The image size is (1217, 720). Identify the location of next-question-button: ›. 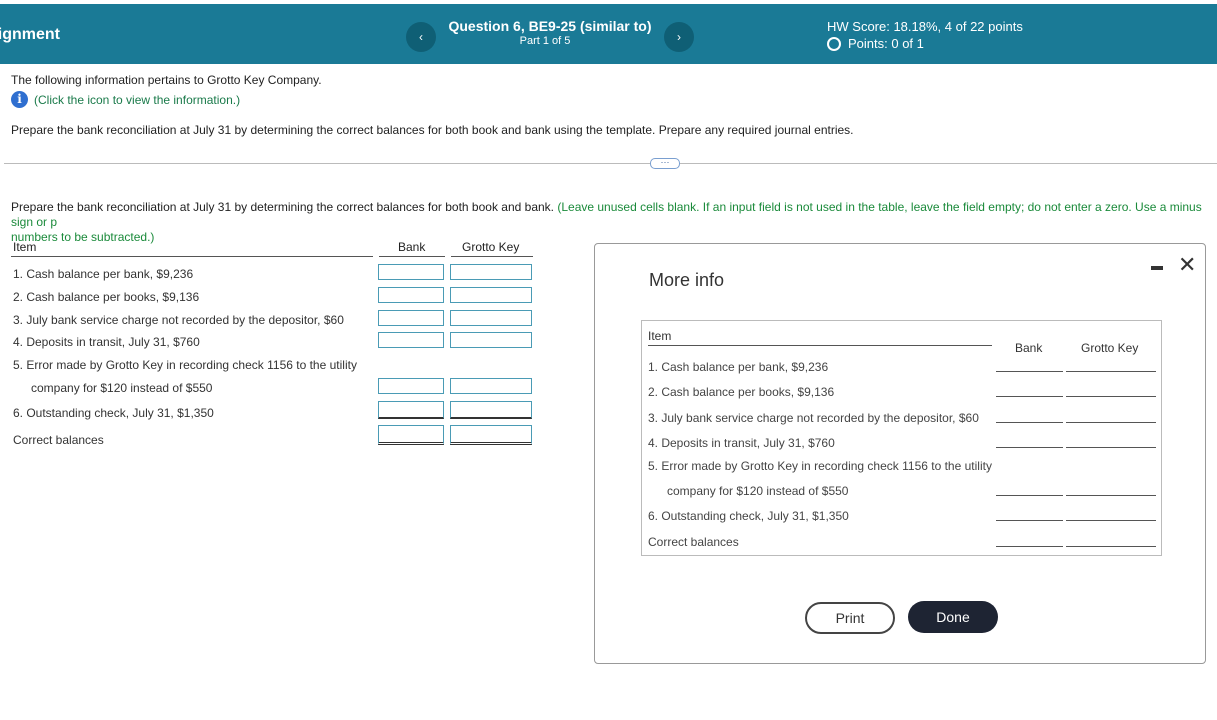
(679, 37).